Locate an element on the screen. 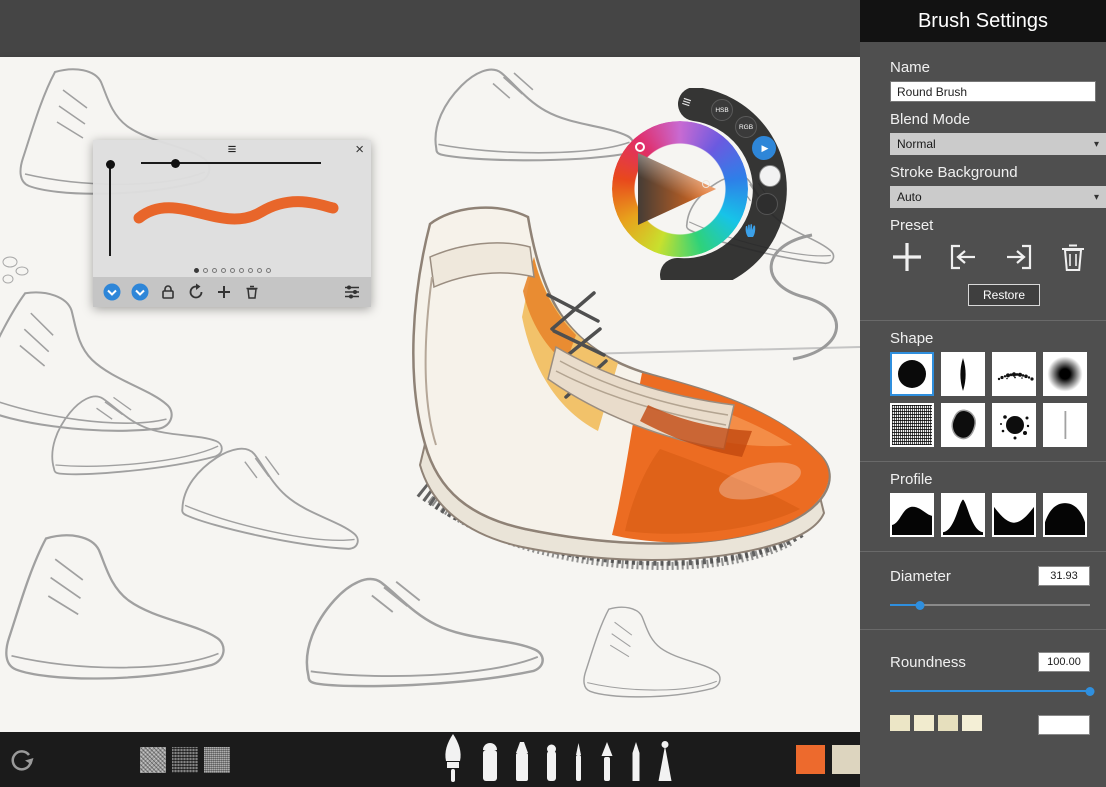 The image size is (1106, 787). texture-swatches is located at coordinates (185, 760).